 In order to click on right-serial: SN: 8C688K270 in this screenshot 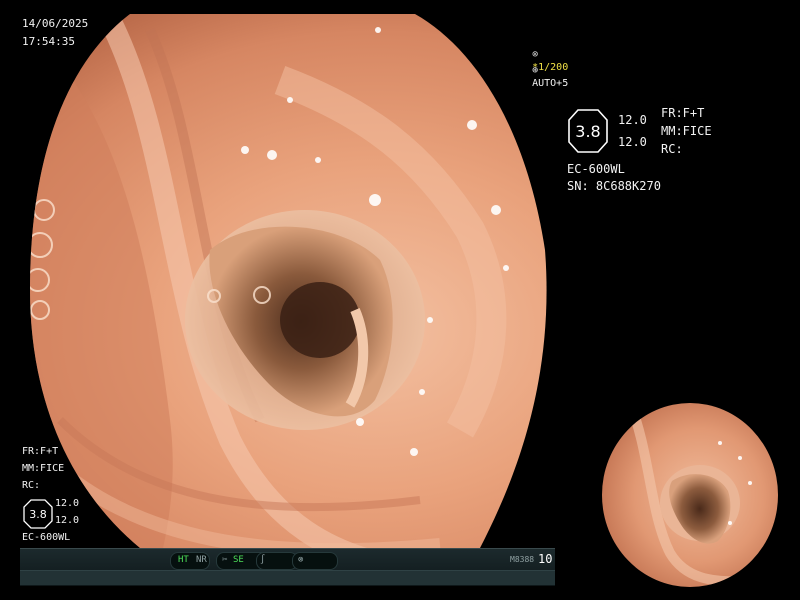, I will do `click(614, 186)`.